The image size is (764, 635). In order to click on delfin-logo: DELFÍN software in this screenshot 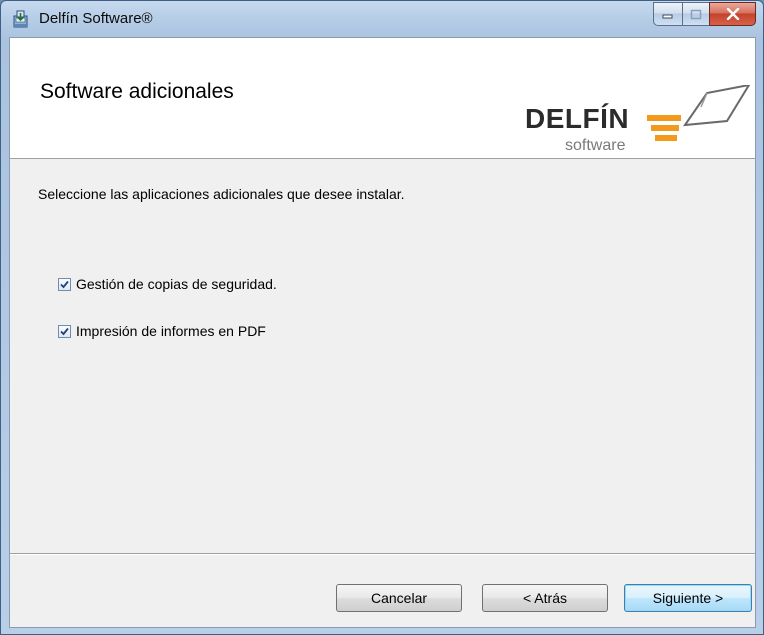, I will do `click(641, 122)`.